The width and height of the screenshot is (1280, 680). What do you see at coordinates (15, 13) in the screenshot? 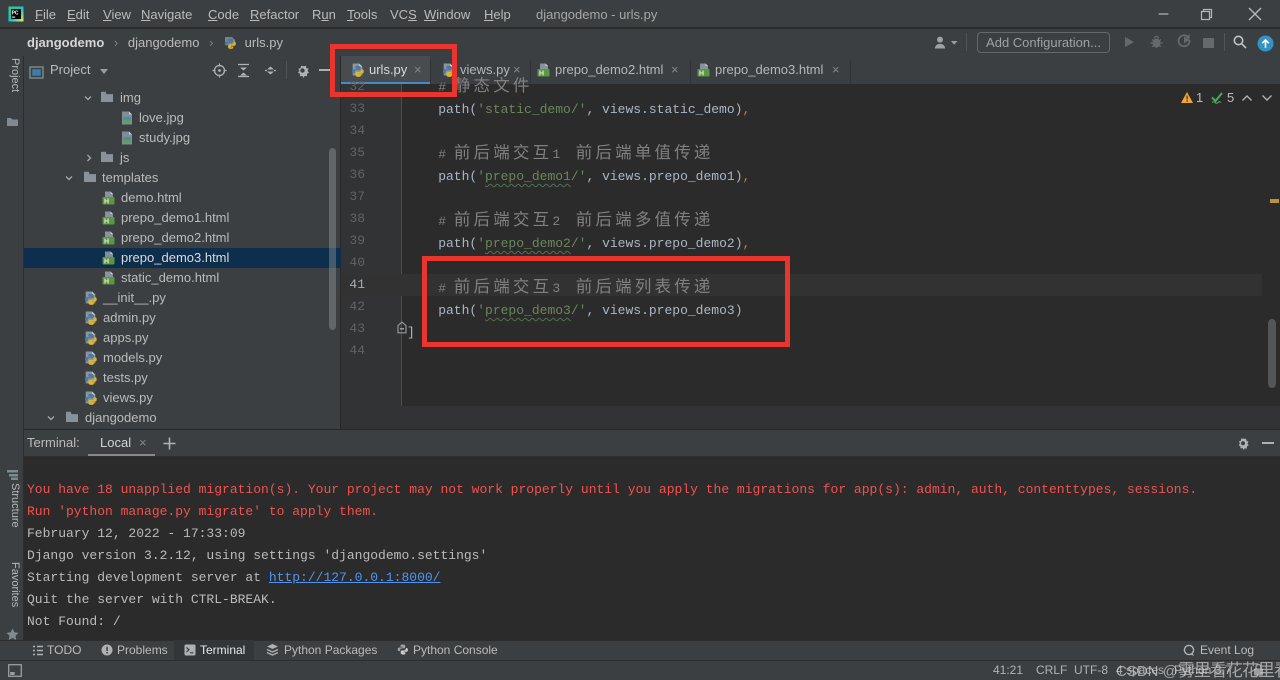
I see `svg-text: PC` at bounding box center [15, 13].